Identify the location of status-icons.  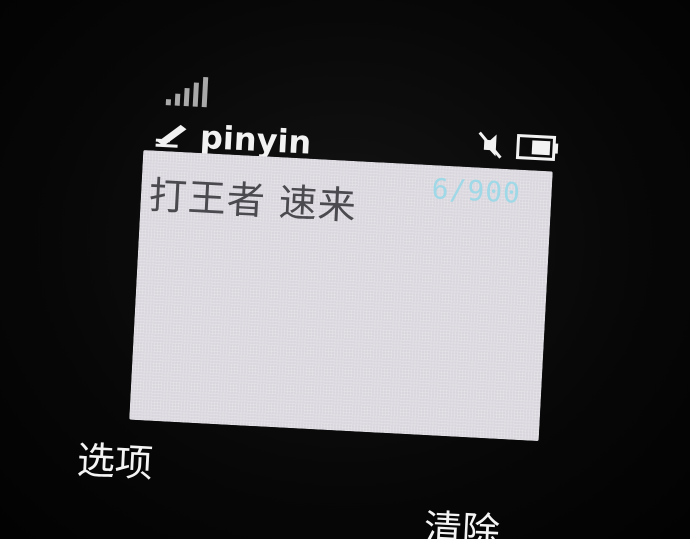
(517, 146).